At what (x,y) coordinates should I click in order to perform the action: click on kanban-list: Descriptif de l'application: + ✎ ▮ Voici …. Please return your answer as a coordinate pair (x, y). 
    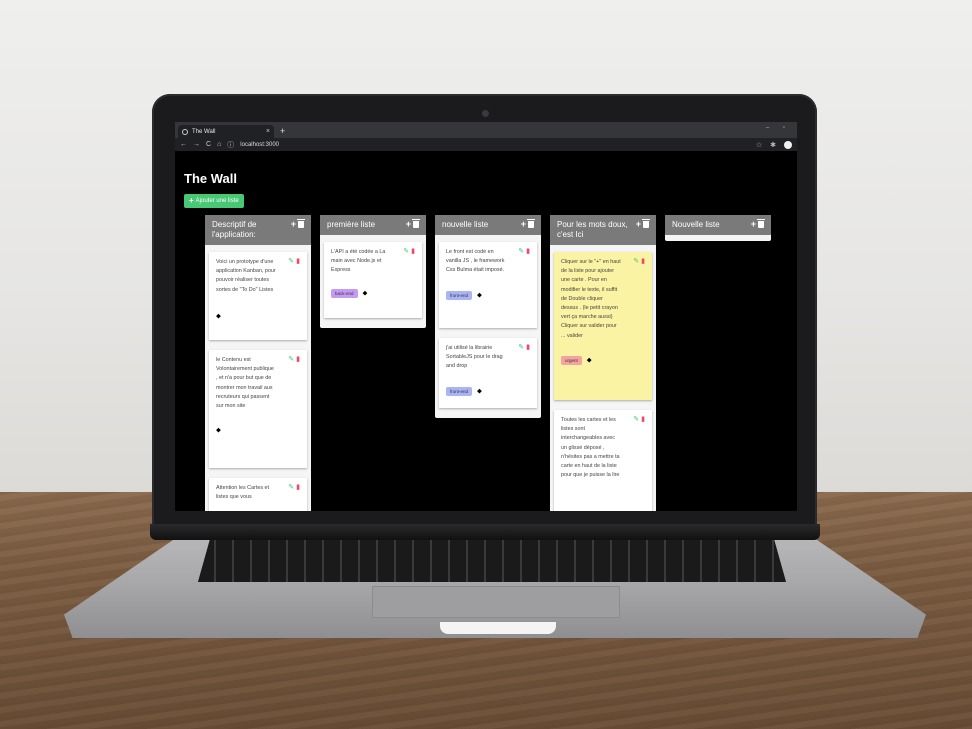
    Looking at the image, I should click on (258, 363).